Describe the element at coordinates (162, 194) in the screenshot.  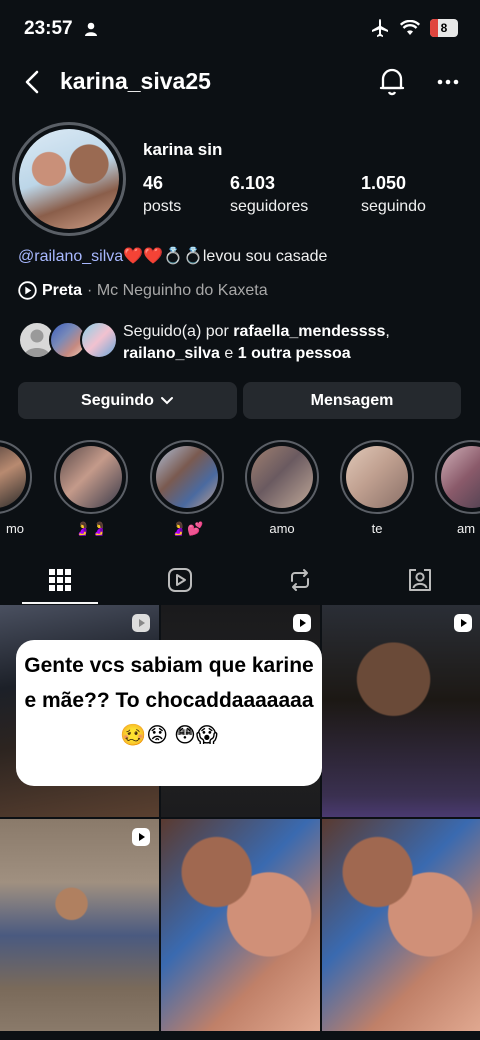
I see `posts-count: 46 posts` at that location.